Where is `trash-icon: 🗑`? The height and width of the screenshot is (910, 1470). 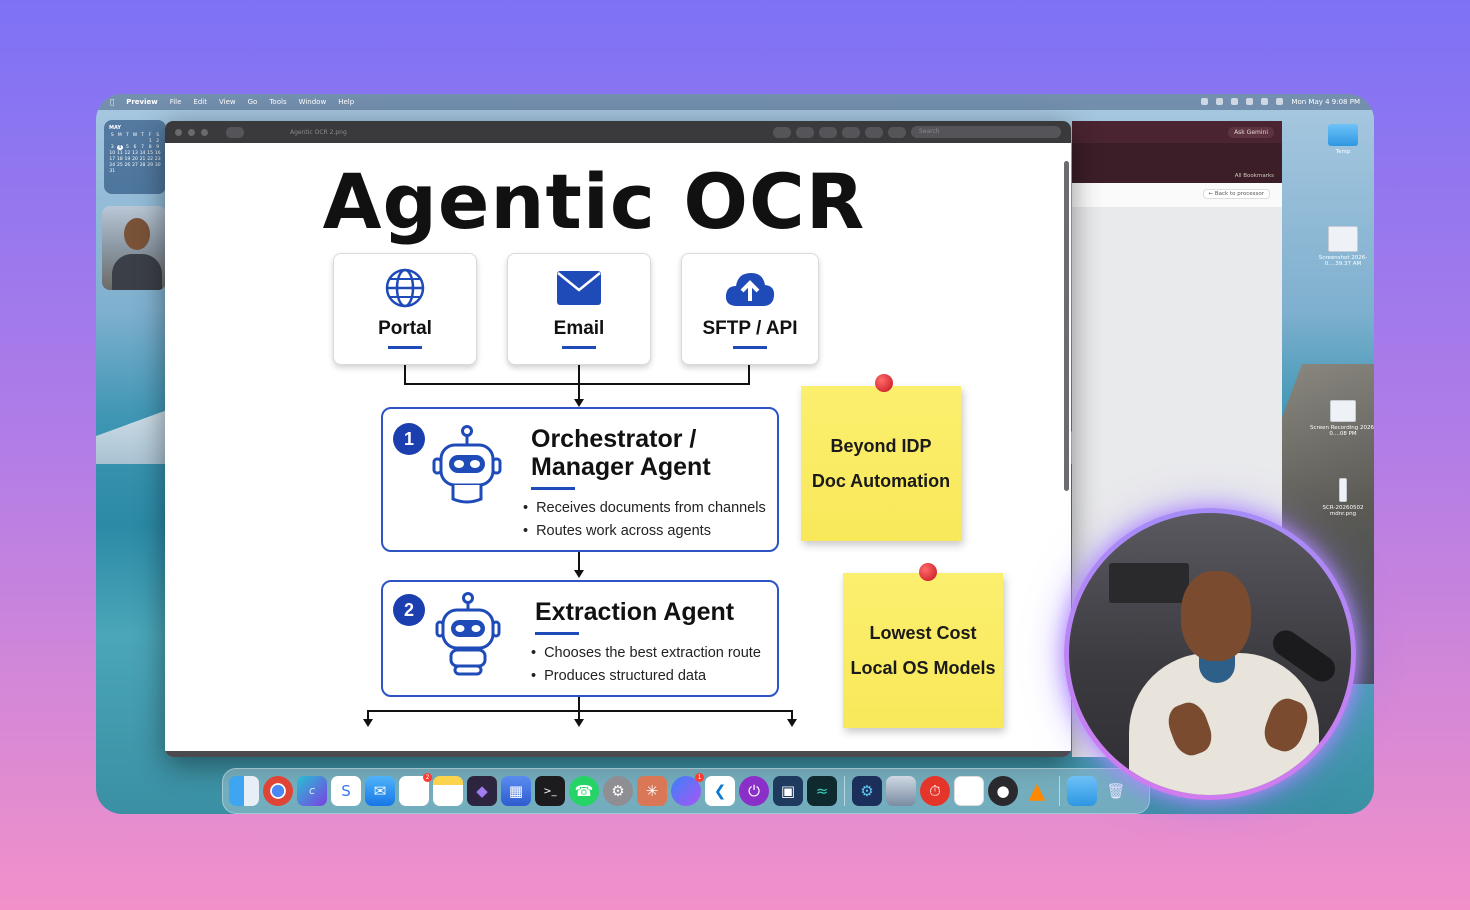
trash-icon: 🗑 is located at coordinates (1116, 791).